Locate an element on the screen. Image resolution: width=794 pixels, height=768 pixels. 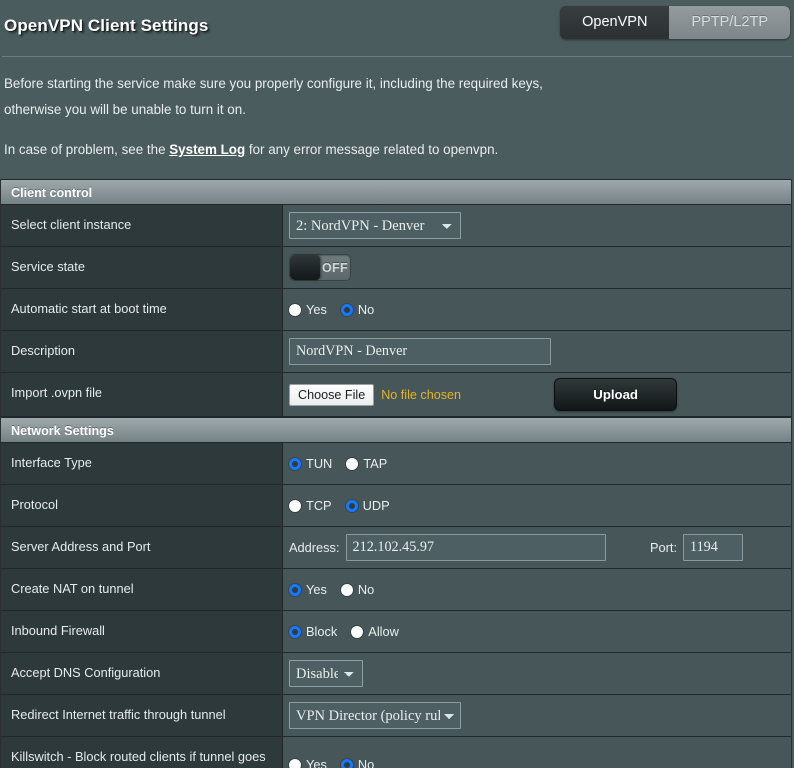
server-address-input is located at coordinates (475, 547).